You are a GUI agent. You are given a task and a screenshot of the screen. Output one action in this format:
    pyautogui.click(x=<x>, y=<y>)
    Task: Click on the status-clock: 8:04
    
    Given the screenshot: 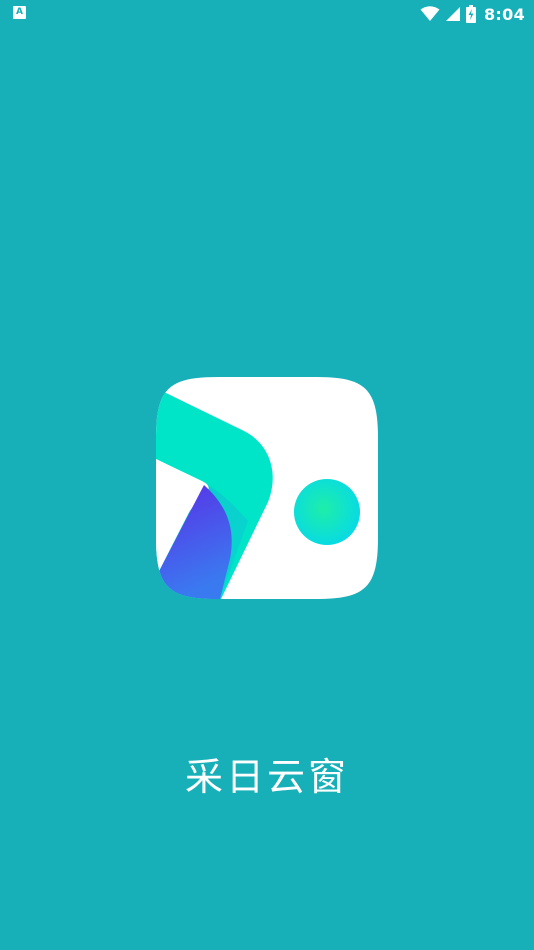 What is the action you would take?
    pyautogui.click(x=504, y=14)
    